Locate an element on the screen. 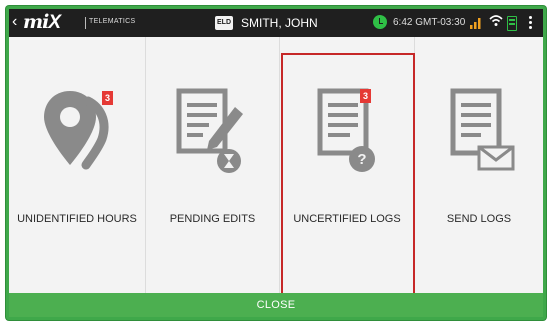 The height and width of the screenshot is (326, 552). clock-time: 6:42 GMT-03:30 is located at coordinates (429, 22).